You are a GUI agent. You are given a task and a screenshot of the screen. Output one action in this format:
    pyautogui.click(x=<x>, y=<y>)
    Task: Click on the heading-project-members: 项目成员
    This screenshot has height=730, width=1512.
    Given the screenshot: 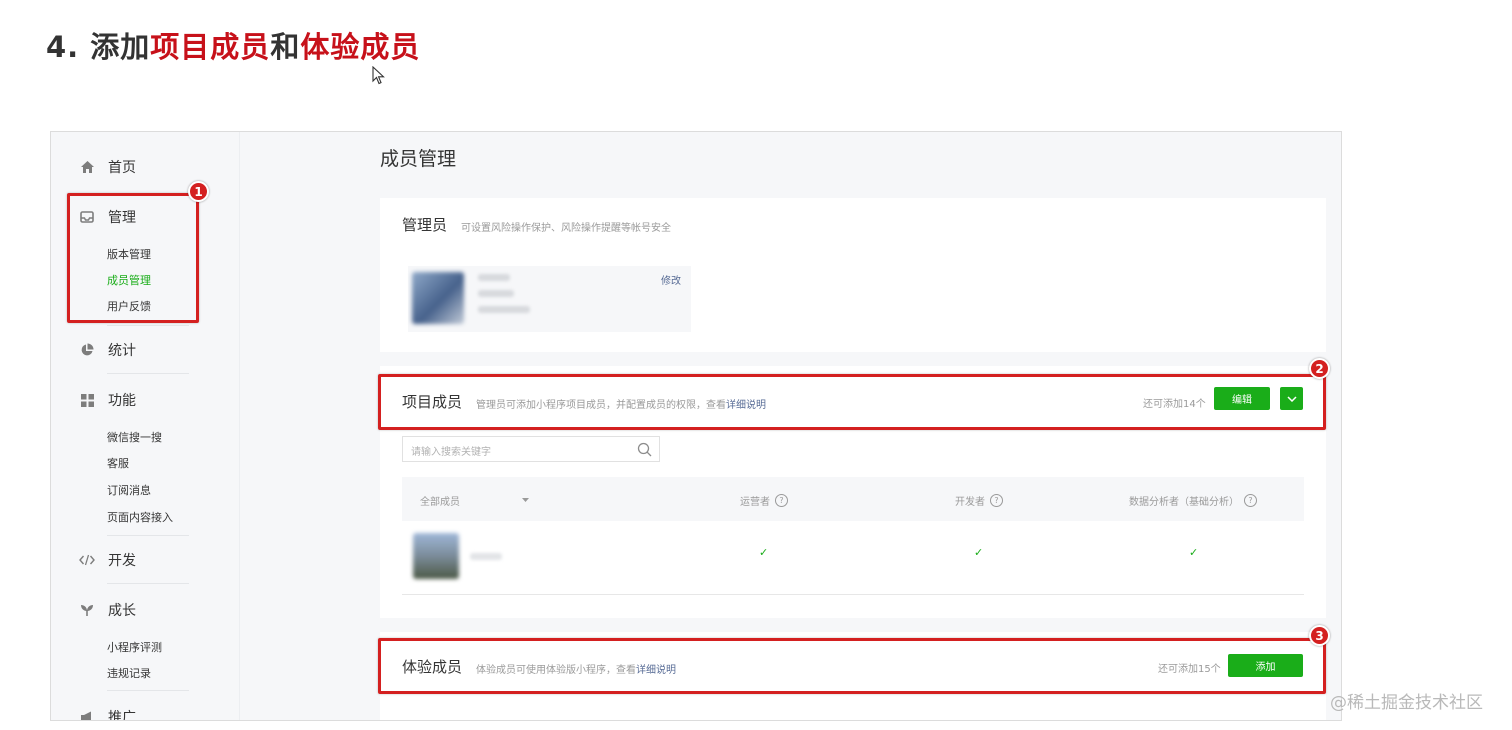 What is the action you would take?
    pyautogui.click(x=210, y=47)
    